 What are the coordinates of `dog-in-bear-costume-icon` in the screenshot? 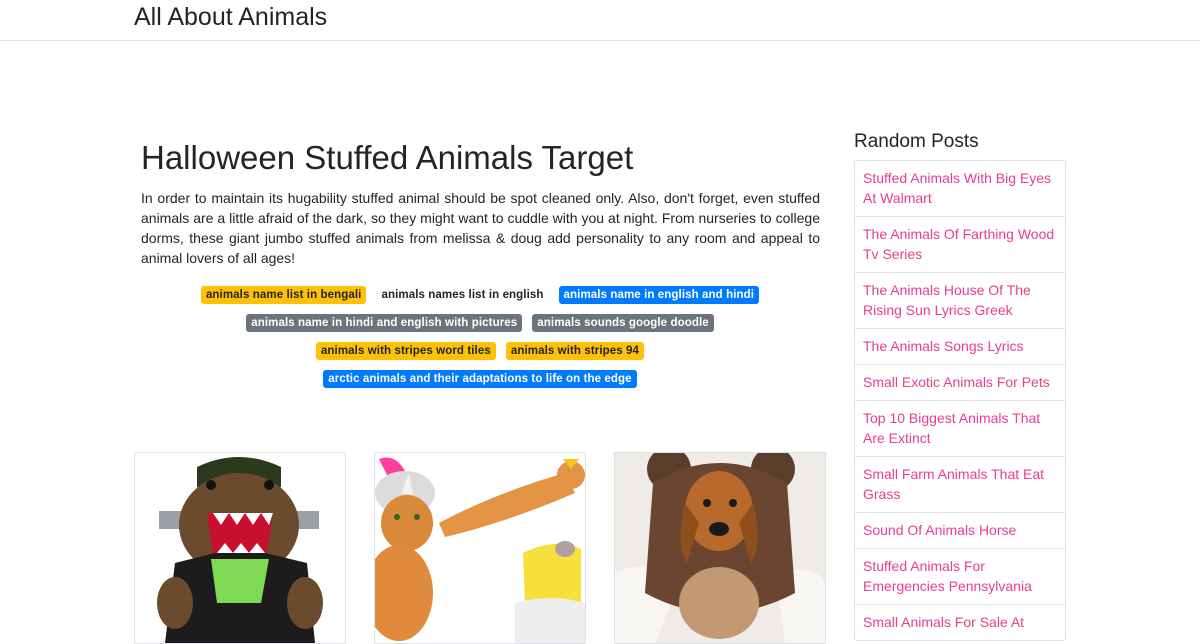 It's located at (720, 548).